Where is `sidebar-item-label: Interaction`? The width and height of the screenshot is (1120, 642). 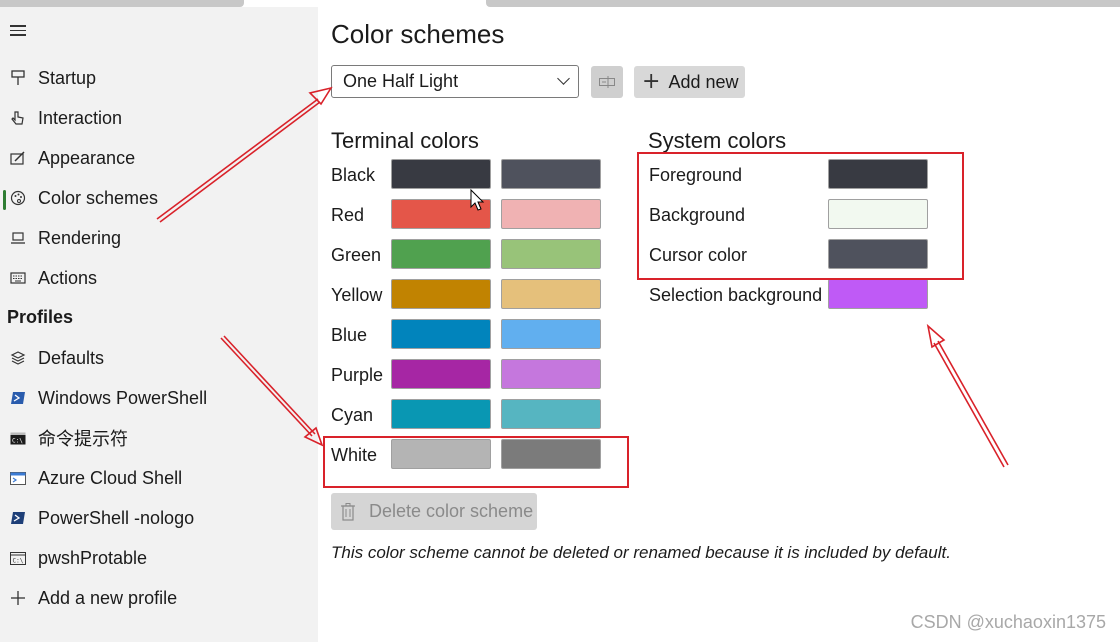 sidebar-item-label: Interaction is located at coordinates (80, 117).